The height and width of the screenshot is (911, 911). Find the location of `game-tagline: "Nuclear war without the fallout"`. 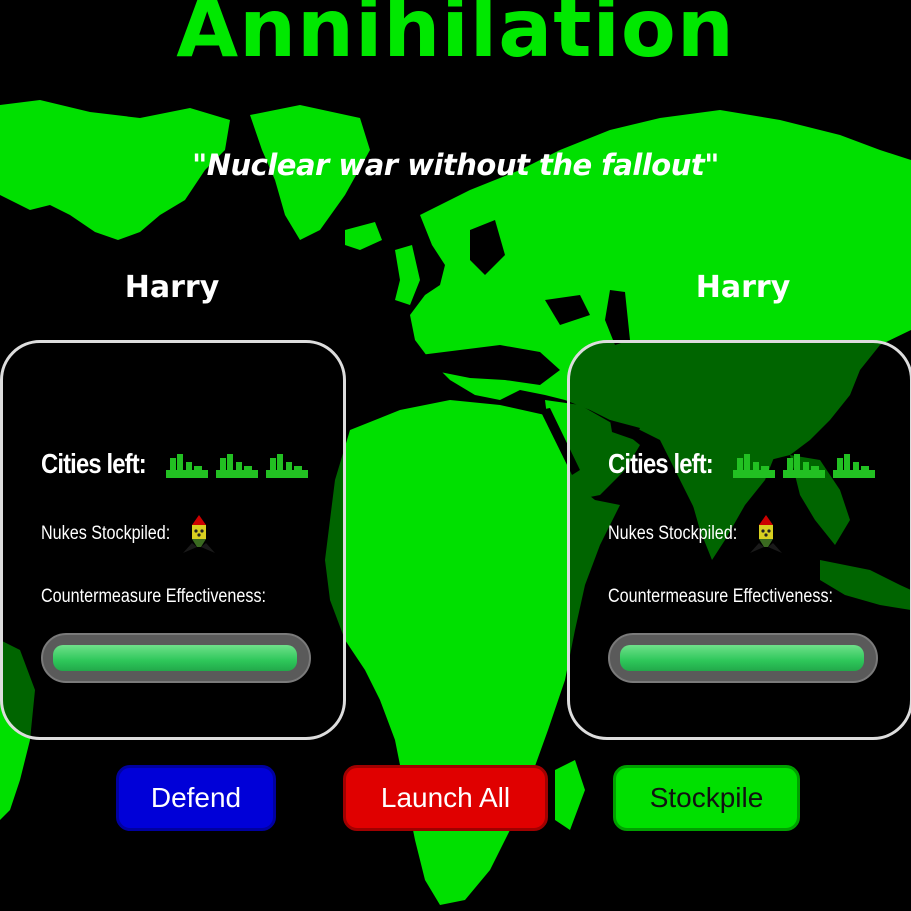

game-tagline: "Nuclear war without the fallout" is located at coordinates (455, 165).